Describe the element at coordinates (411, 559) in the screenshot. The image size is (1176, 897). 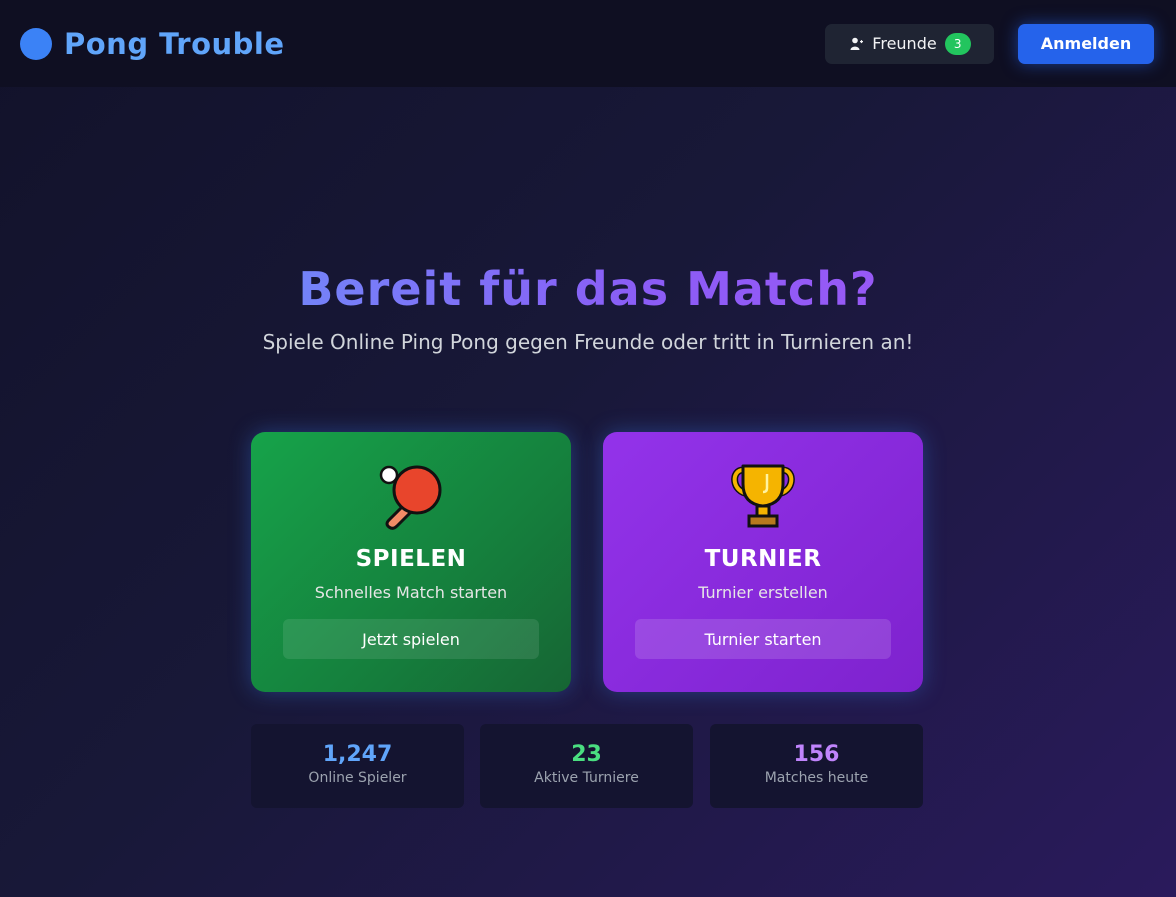
I see `play-card-title: SPIELEN` at that location.